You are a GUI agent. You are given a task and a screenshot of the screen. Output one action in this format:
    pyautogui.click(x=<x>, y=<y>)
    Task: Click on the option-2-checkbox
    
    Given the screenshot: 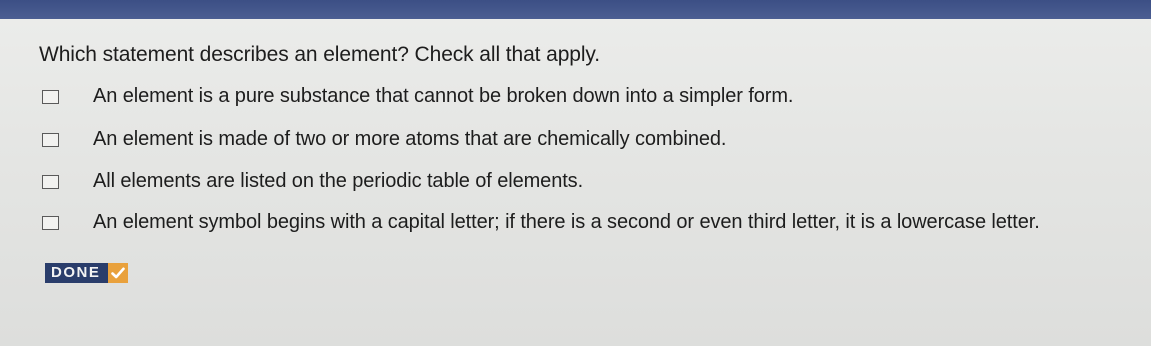 What is the action you would take?
    pyautogui.click(x=50, y=140)
    